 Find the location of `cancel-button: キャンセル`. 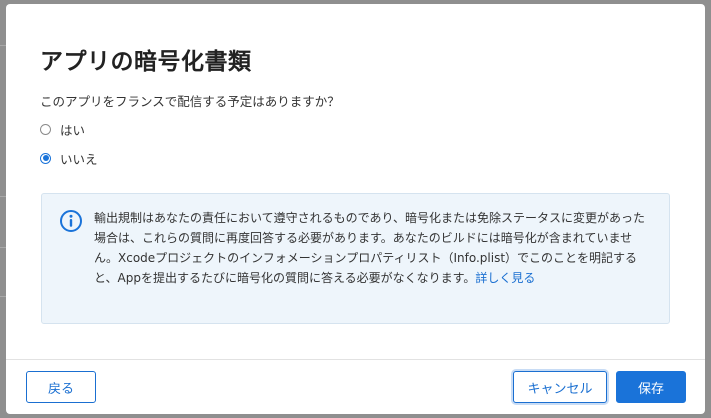

cancel-button: キャンセル is located at coordinates (560, 387).